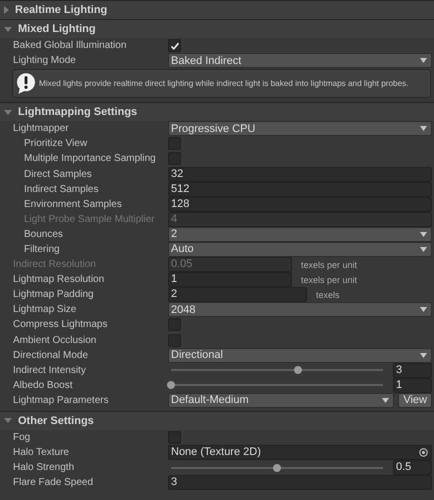  I want to click on target-picker-icon, so click(423, 453).